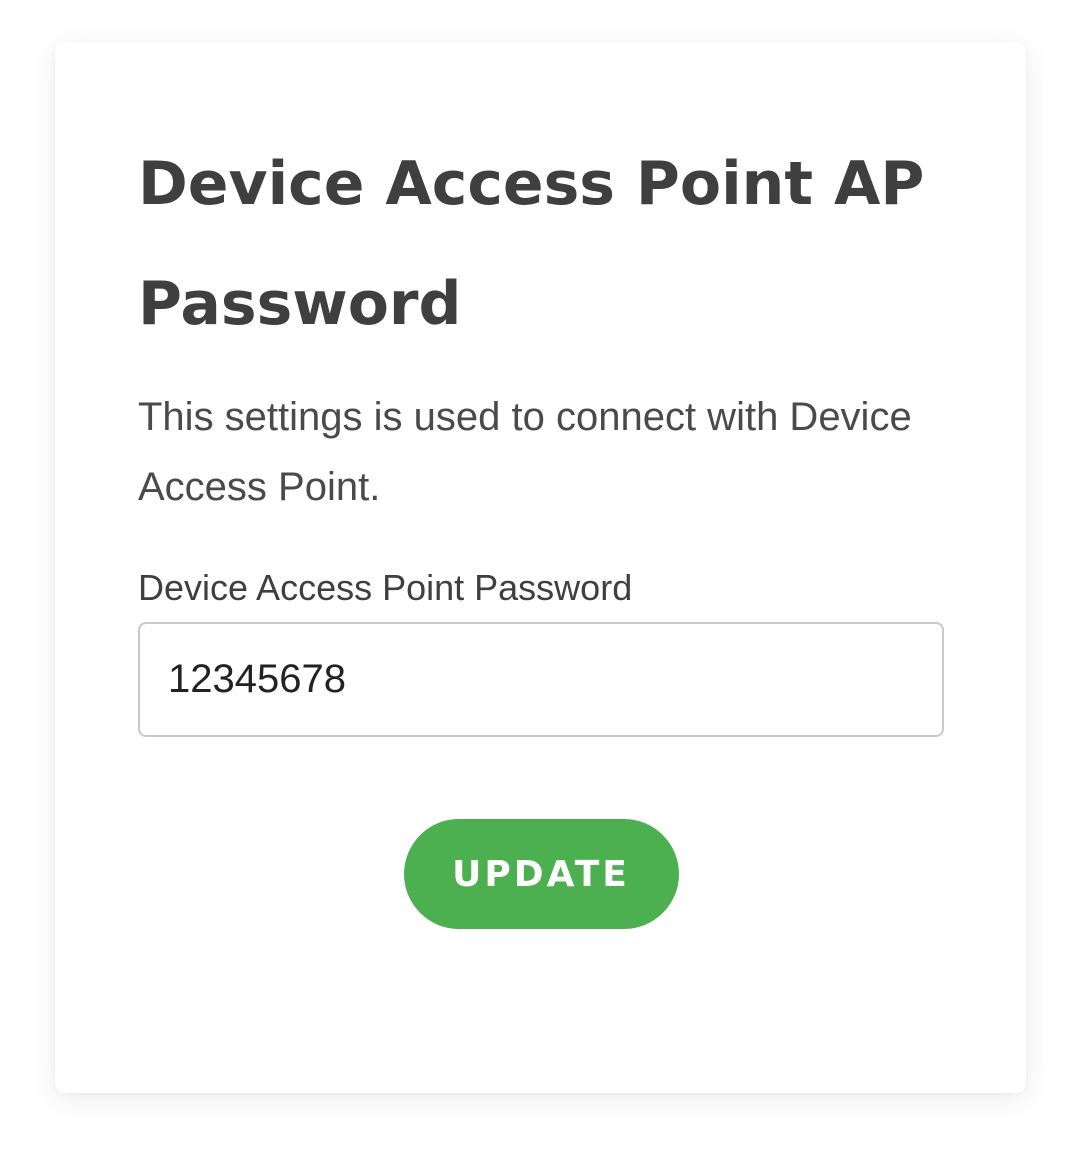 The width and height of the screenshot is (1080, 1149). Describe the element at coordinates (541, 679) in the screenshot. I see `password-input` at that location.